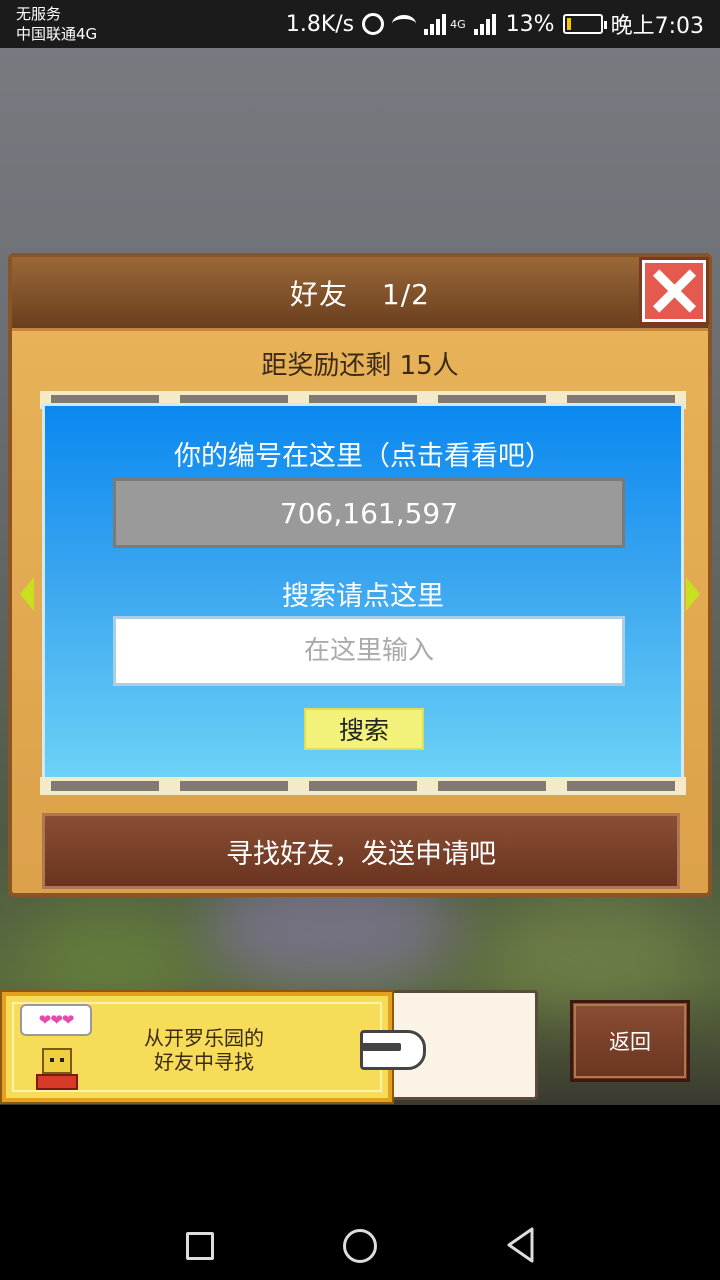  I want to click on battery-icon, so click(584, 24).